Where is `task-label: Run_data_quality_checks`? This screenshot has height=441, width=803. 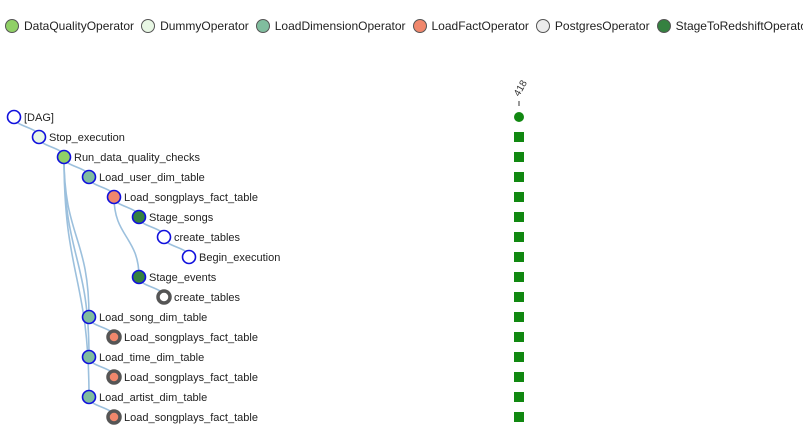 task-label: Run_data_quality_checks is located at coordinates (137, 158).